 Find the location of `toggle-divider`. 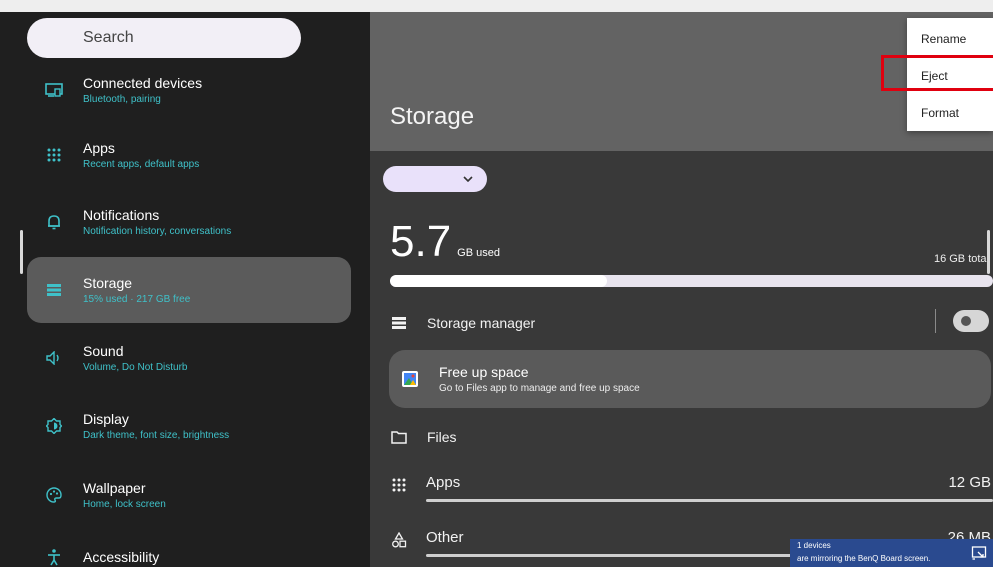

toggle-divider is located at coordinates (935, 321).